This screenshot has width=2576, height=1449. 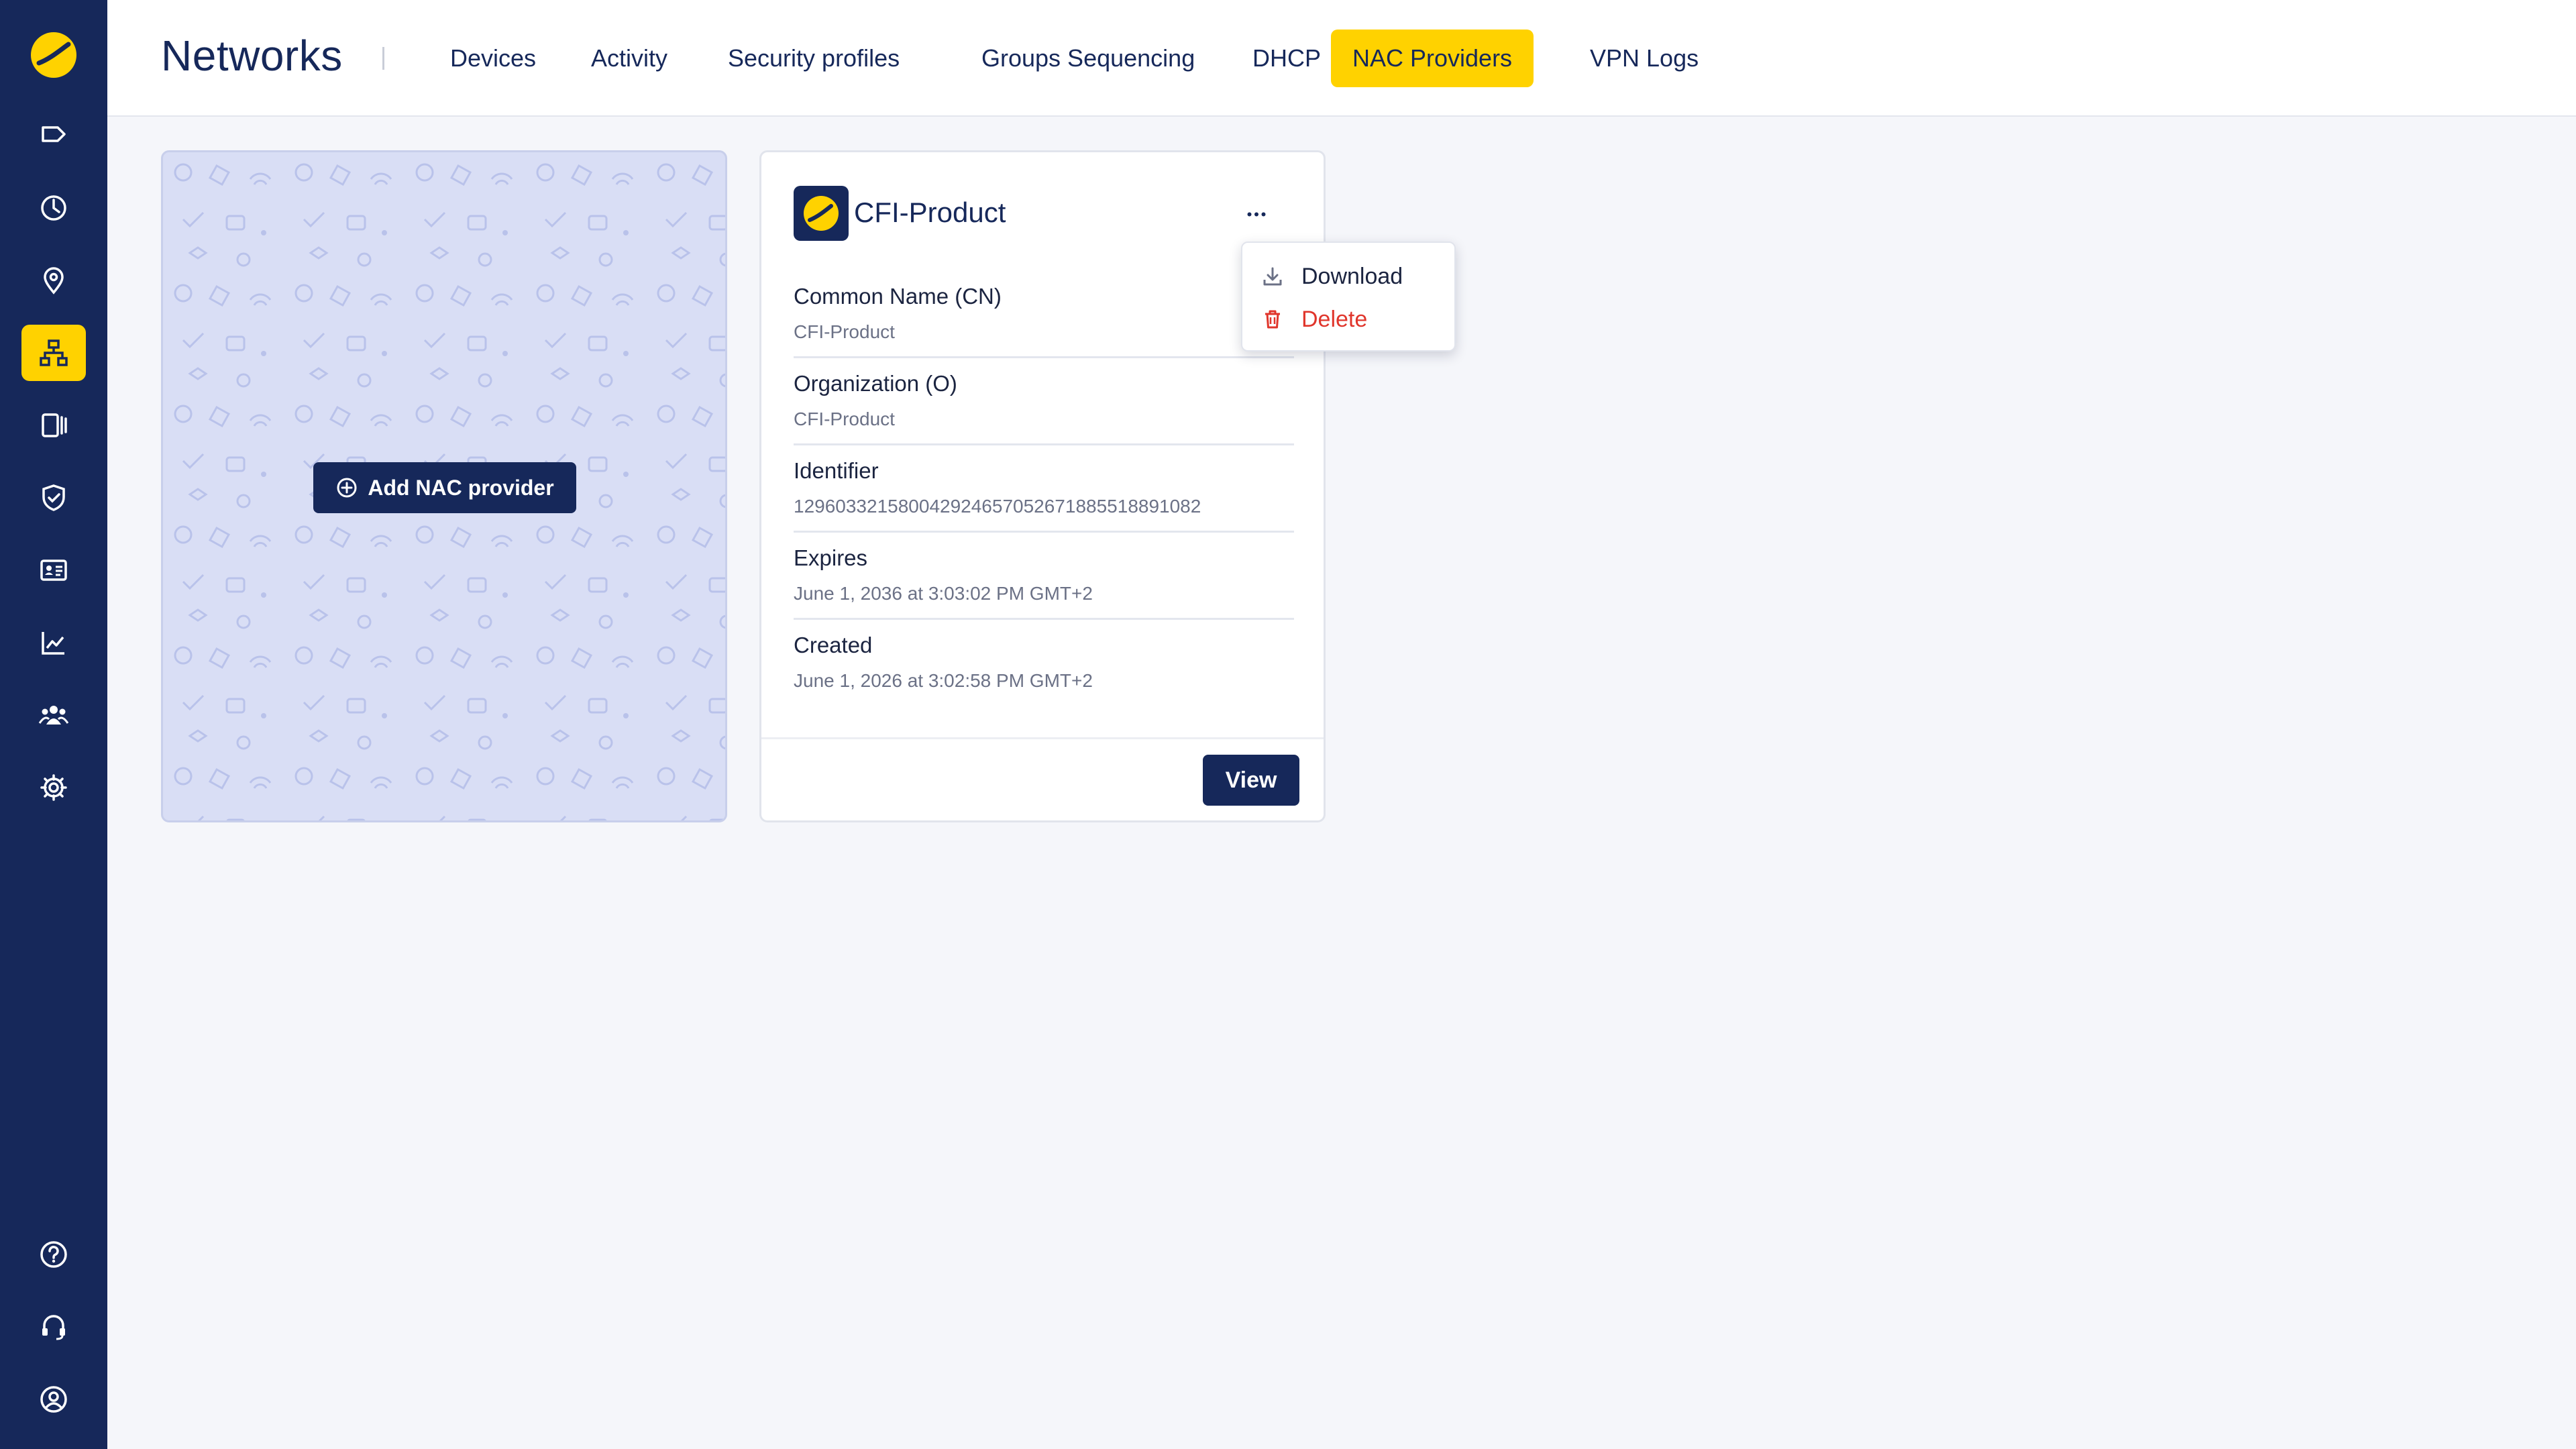 I want to click on cloudi-fi-logo, so click(x=53, y=55).